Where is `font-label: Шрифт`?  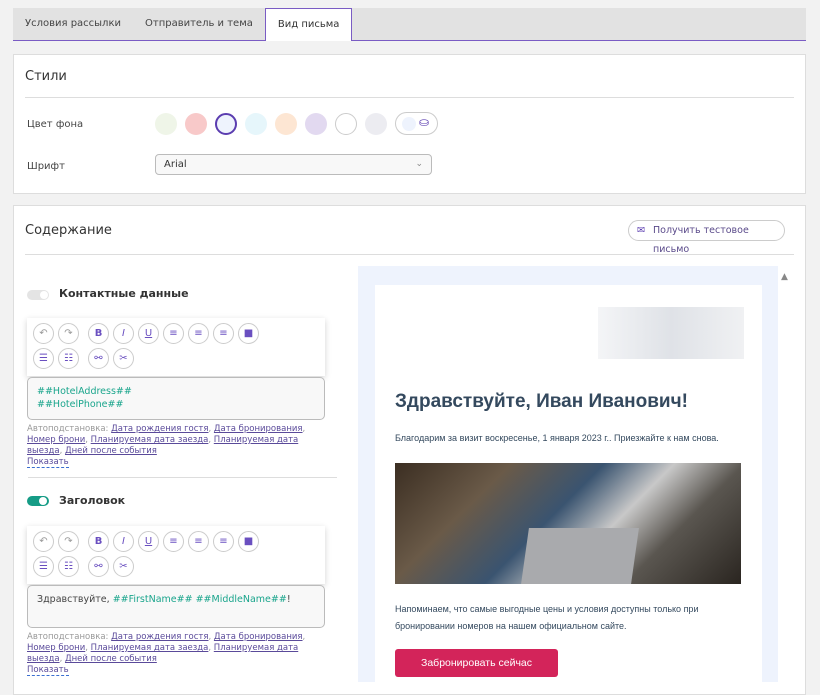
font-label: Шрифт is located at coordinates (46, 166).